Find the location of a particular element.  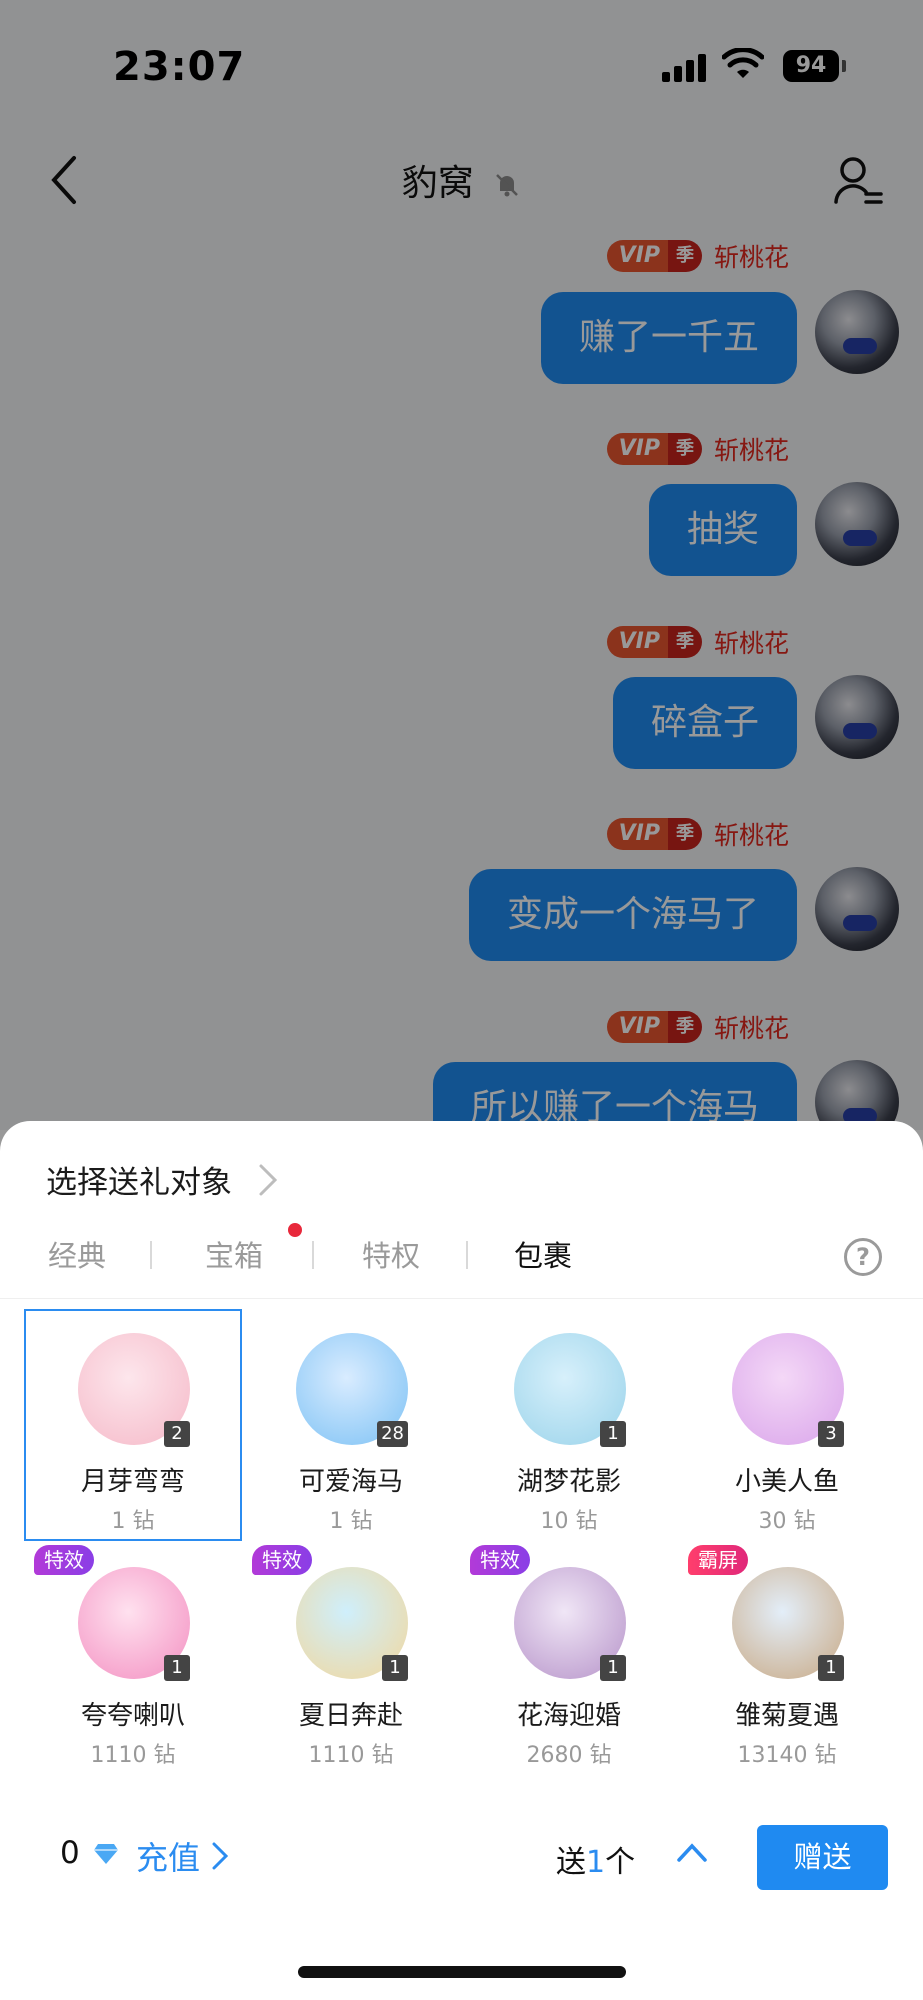

tab-privilege: 特权 is located at coordinates (391, 1254).